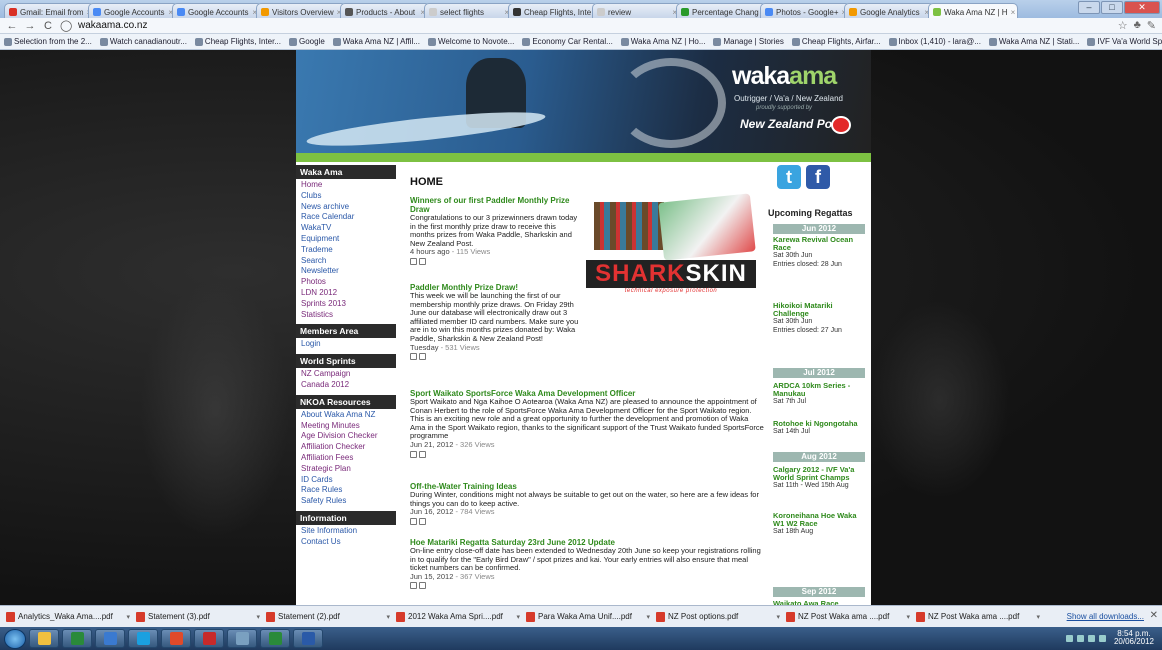 The image size is (1162, 650). Describe the element at coordinates (348, 271) in the screenshot. I see `sidebar-item: Newsletter` at that location.